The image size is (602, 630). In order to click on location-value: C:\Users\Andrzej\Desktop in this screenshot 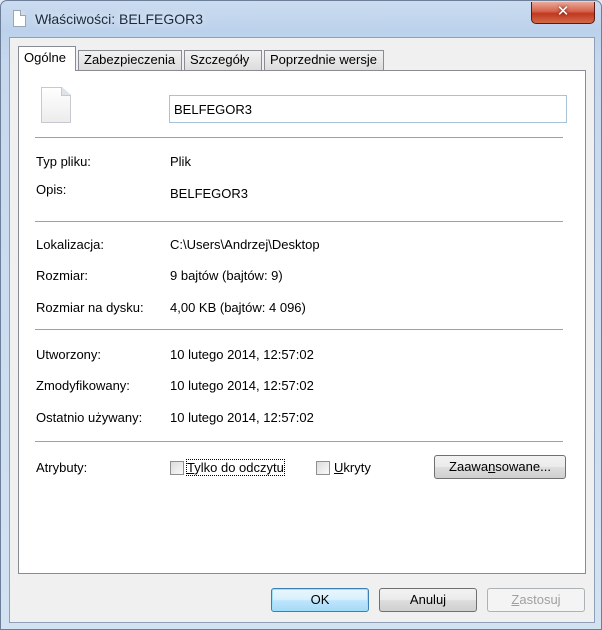, I will do `click(245, 244)`.